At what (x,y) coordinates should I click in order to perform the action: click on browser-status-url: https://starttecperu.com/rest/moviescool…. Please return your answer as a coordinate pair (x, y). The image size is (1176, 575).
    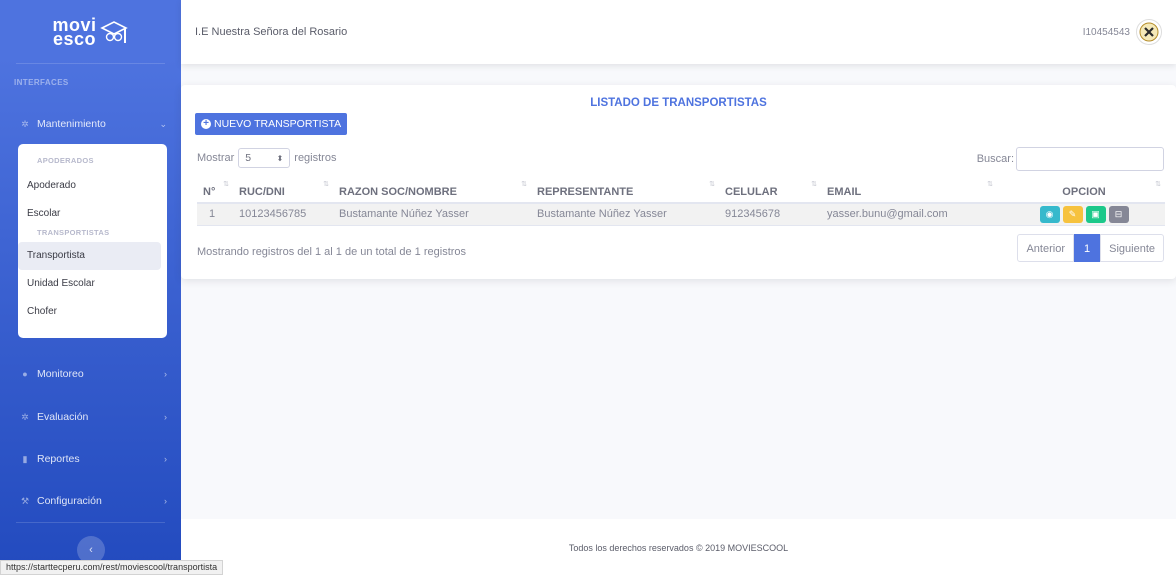
    Looking at the image, I should click on (112, 567).